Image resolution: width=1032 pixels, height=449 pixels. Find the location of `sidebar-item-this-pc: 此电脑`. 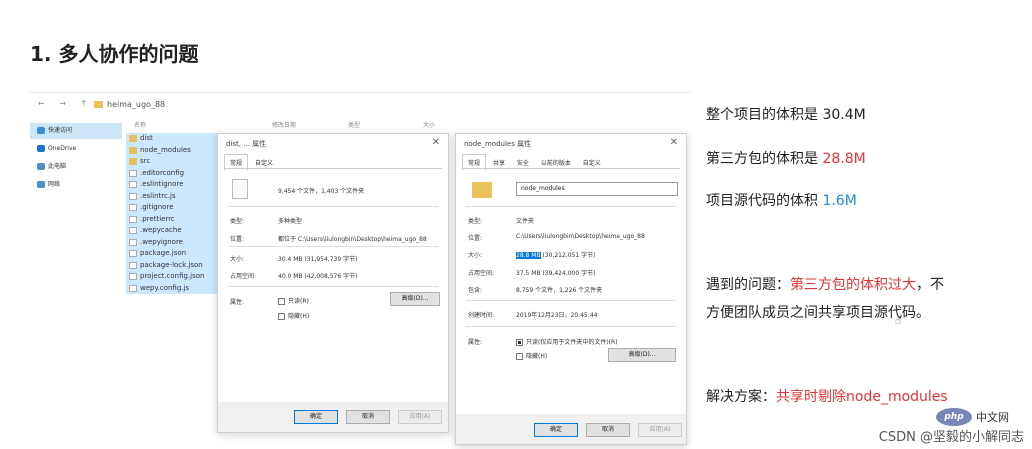

sidebar-item-this-pc: 此电脑 is located at coordinates (76, 167).